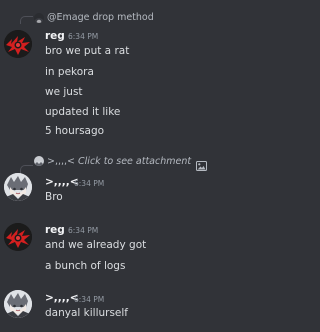 The height and width of the screenshot is (332, 320). What do you see at coordinates (96, 245) in the screenshot?
I see `message-line: and we already got` at bounding box center [96, 245].